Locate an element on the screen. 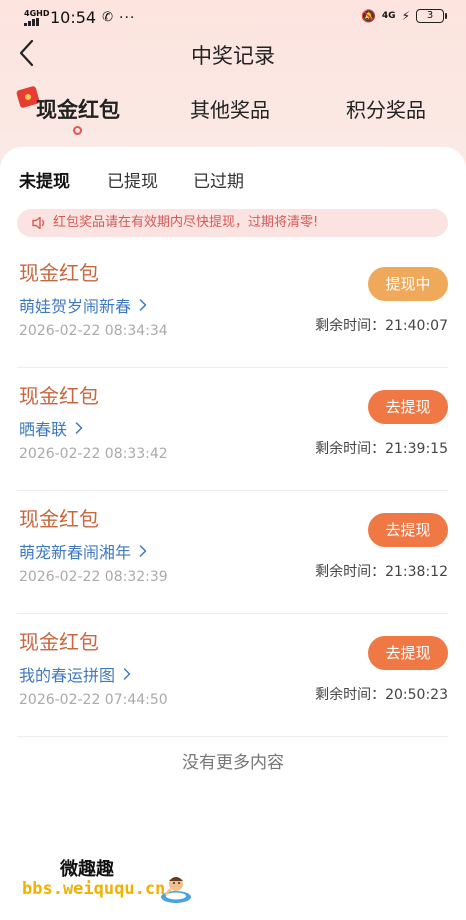  item-date: 2026-02-22 08:34:34 is located at coordinates (93, 331).